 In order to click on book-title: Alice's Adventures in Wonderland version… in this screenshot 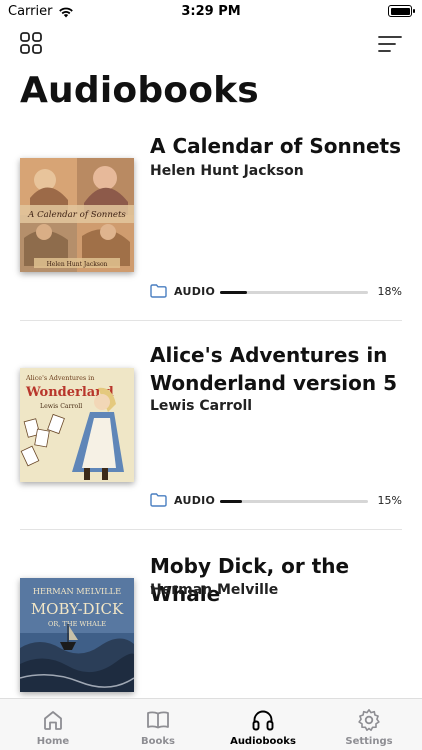, I will do `click(274, 369)`.